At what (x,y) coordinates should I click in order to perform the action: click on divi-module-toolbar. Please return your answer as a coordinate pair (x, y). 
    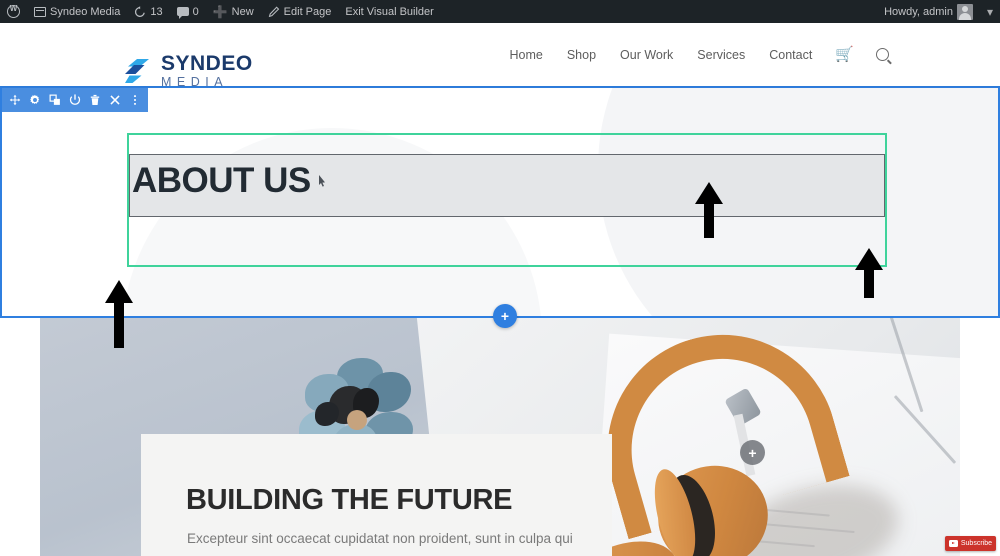
    Looking at the image, I should click on (75, 100).